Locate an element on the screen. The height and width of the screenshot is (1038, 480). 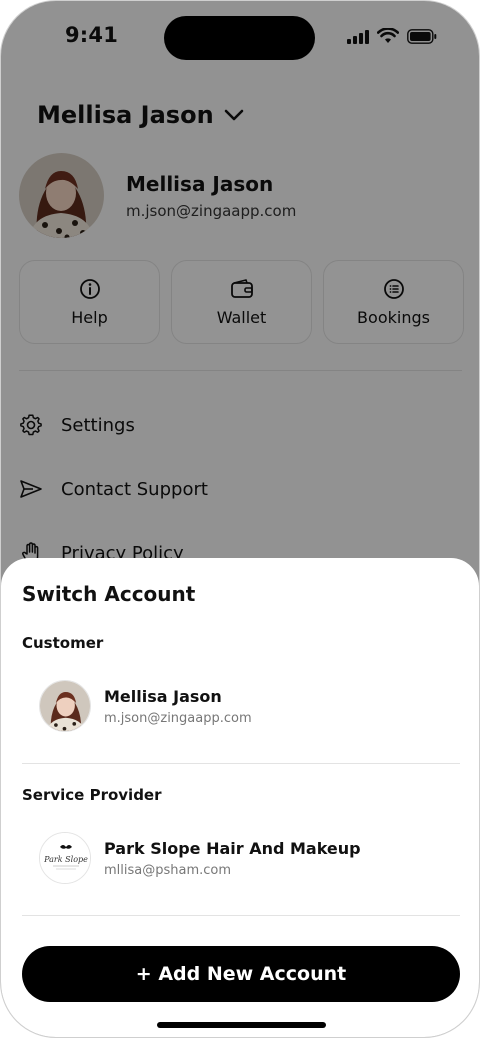
account-option-customer: Mellisa Jason m.json@zingaapp.com is located at coordinates (145, 706).